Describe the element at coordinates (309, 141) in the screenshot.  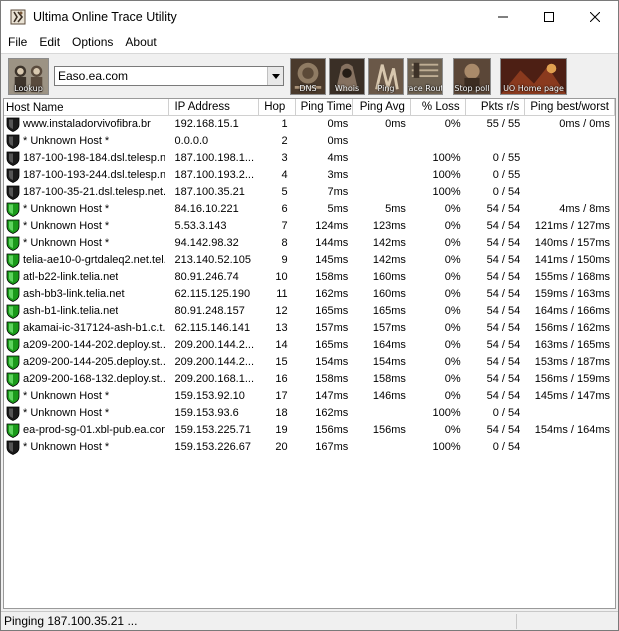
I see `table-row: * Unknown Host * 0.0.0.0 2 0ms` at that location.